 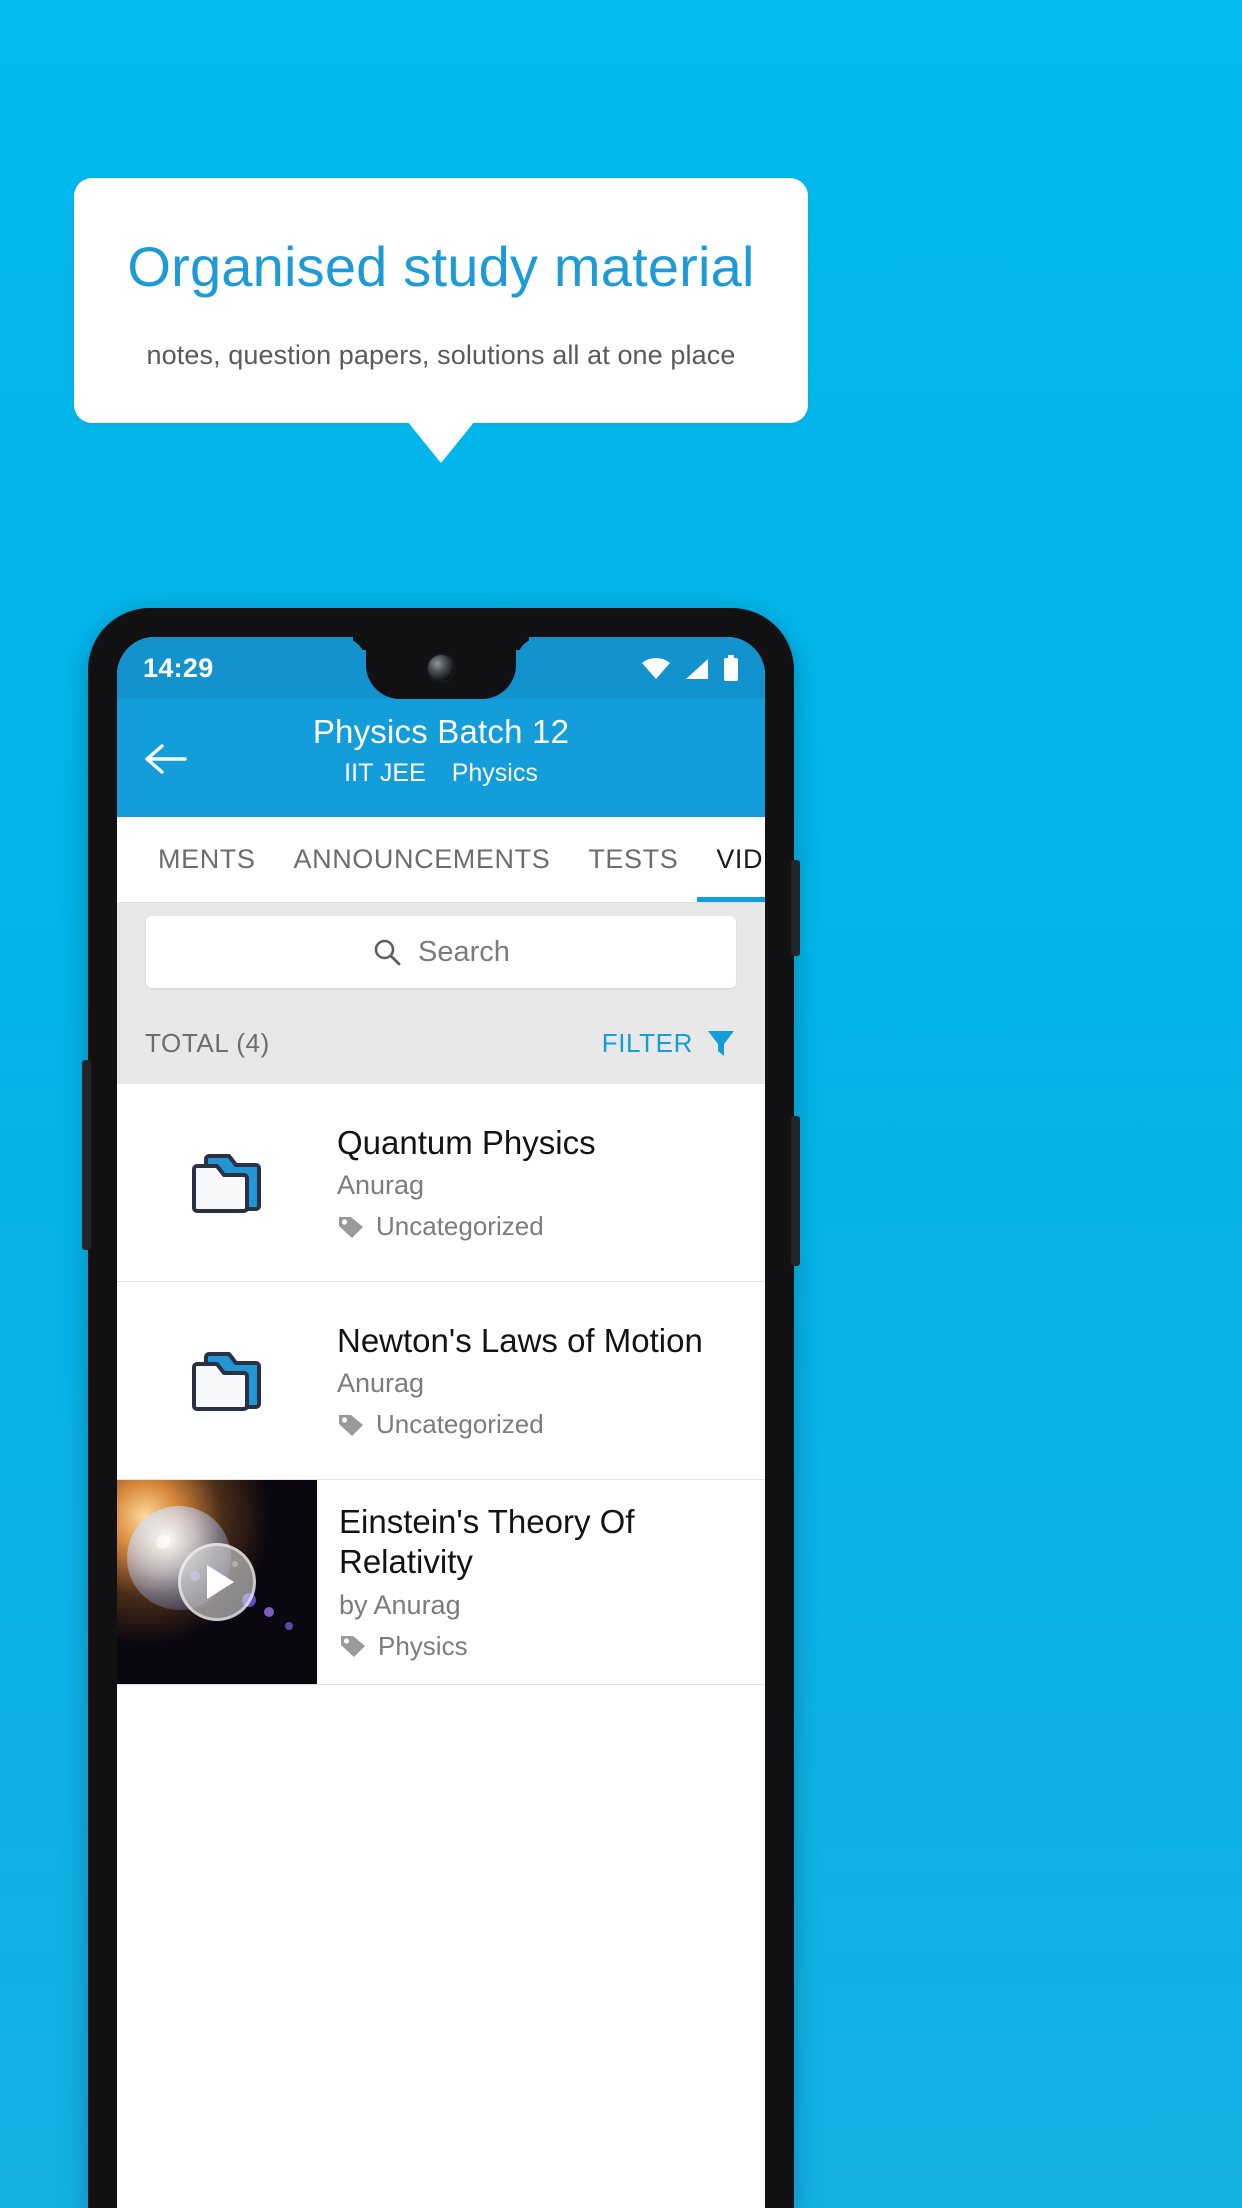 What do you see at coordinates (423, 1645) in the screenshot?
I see `list-item-tag-label: Physics` at bounding box center [423, 1645].